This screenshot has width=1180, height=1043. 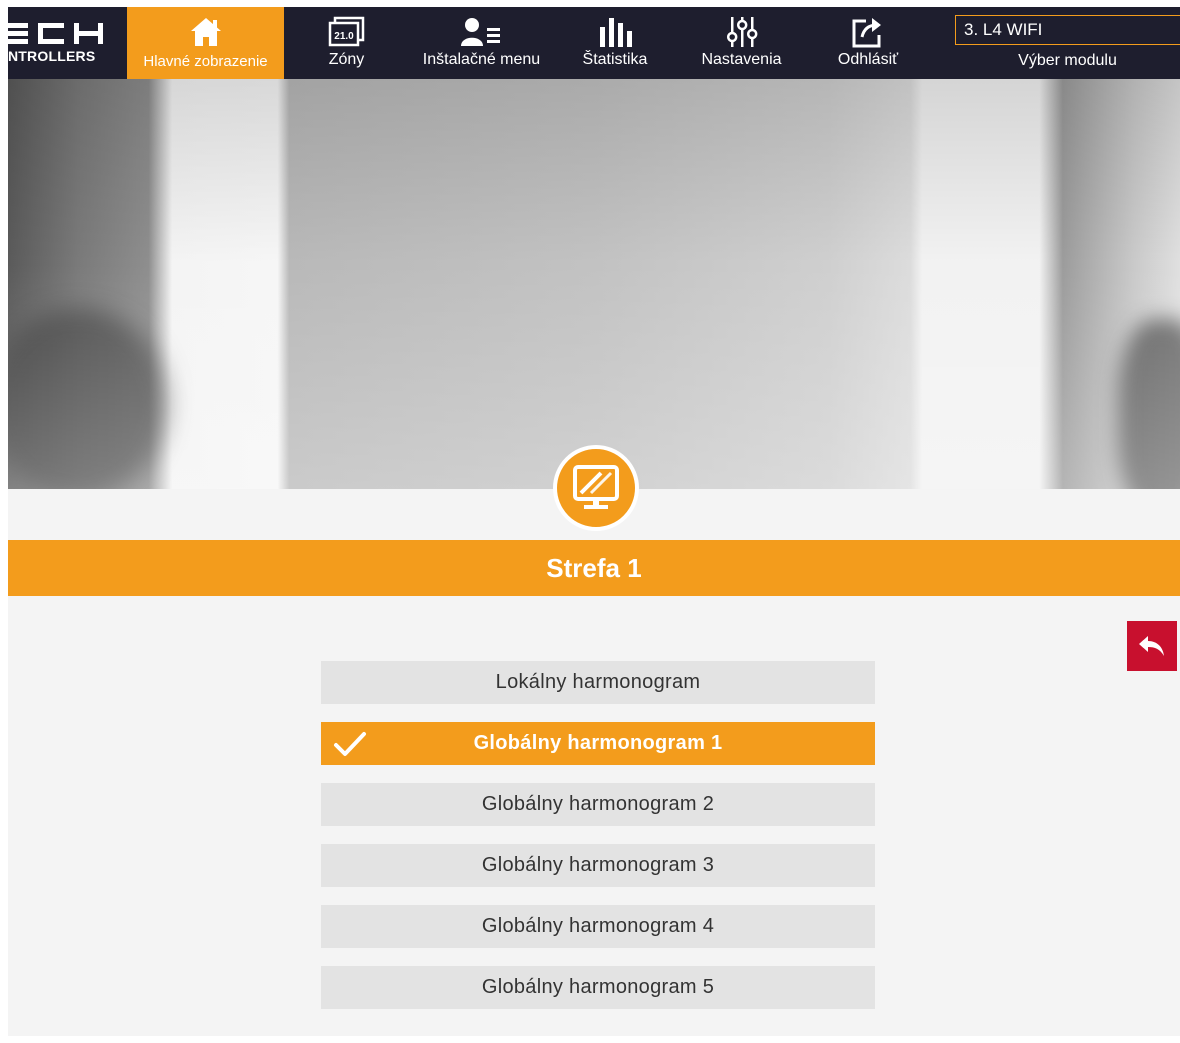 What do you see at coordinates (1067, 30) in the screenshot?
I see `module-select: 3. L4 WIFI` at bounding box center [1067, 30].